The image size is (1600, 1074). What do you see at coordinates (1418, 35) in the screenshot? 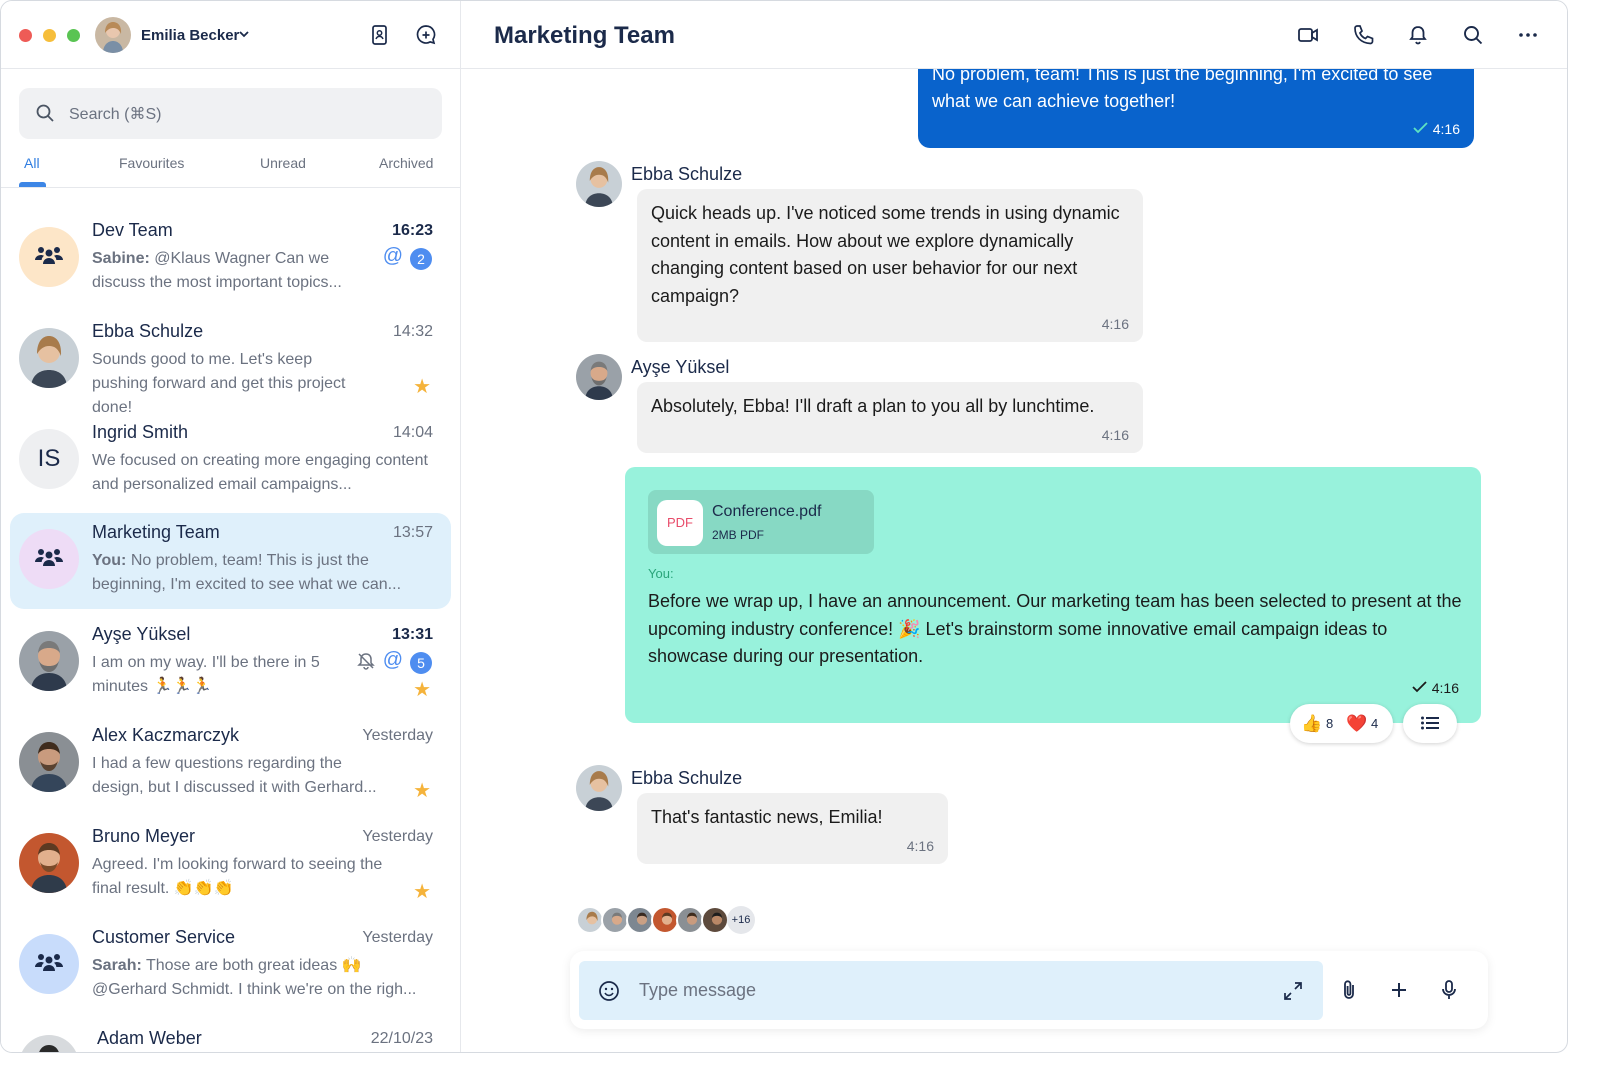
I see `bell-icon` at bounding box center [1418, 35].